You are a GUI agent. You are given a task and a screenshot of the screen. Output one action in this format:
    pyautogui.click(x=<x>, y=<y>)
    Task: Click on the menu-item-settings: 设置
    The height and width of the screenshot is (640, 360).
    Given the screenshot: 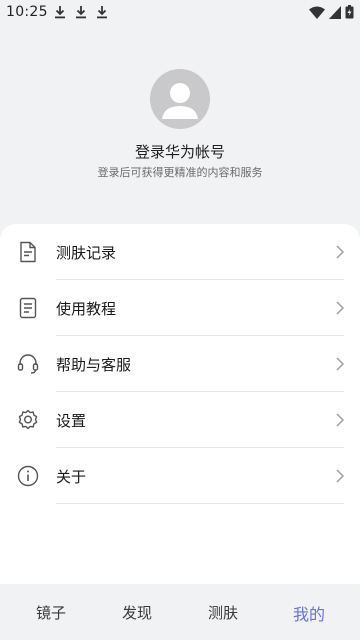 What is the action you would take?
    pyautogui.click(x=180, y=420)
    